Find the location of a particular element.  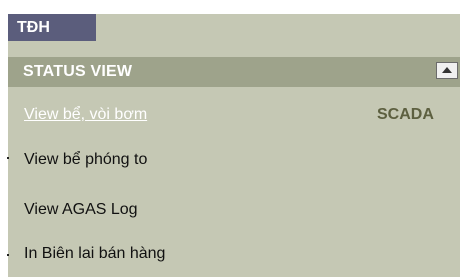

menu-item-view-agas-log: View AGAS Log is located at coordinates (81, 210).